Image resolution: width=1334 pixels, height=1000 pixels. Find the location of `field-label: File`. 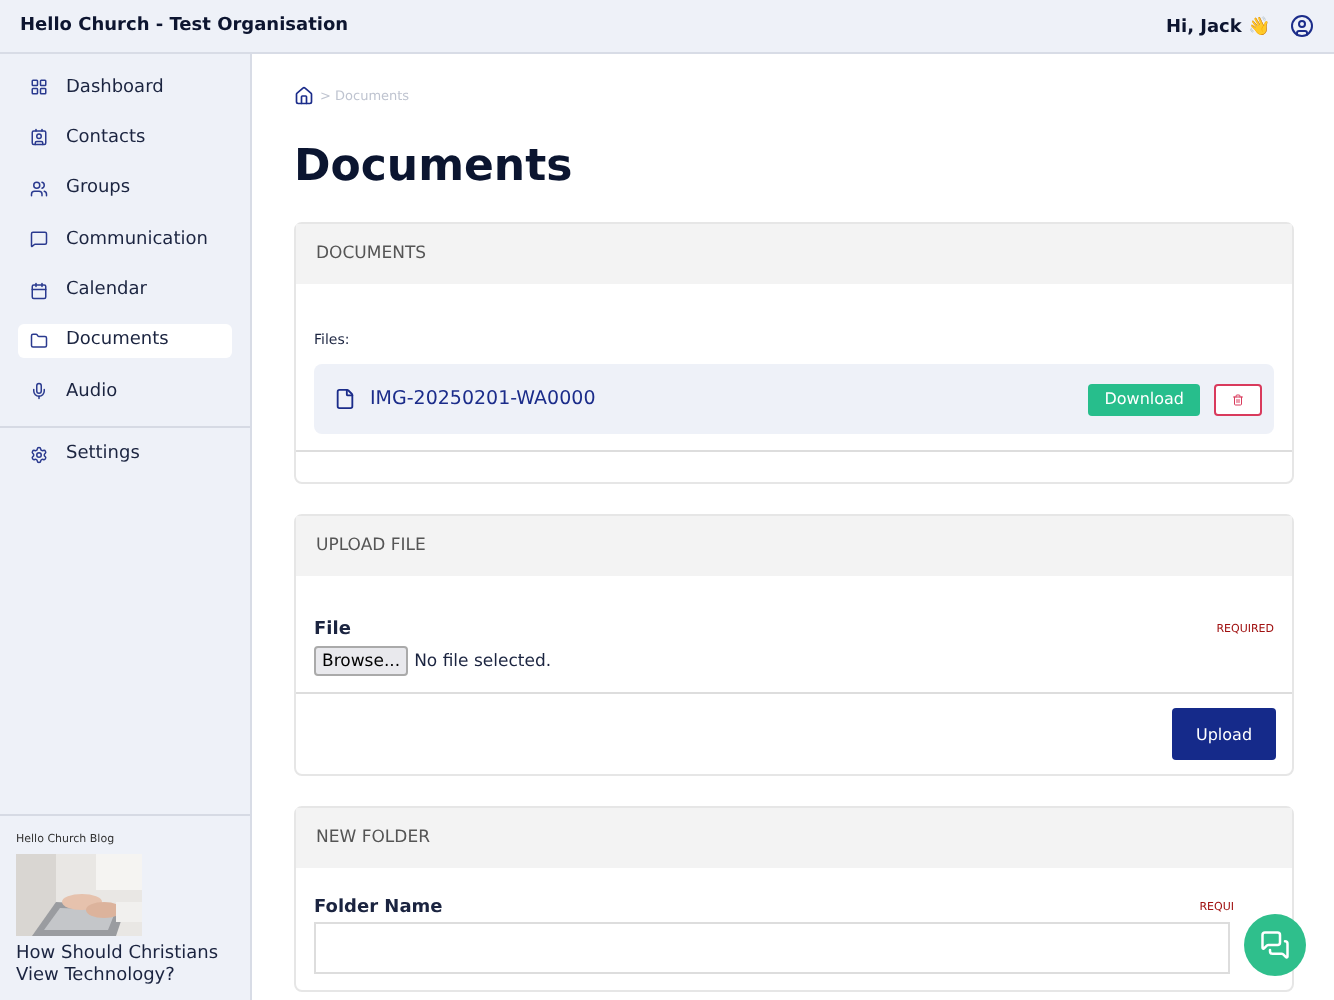

field-label: File is located at coordinates (332, 630).